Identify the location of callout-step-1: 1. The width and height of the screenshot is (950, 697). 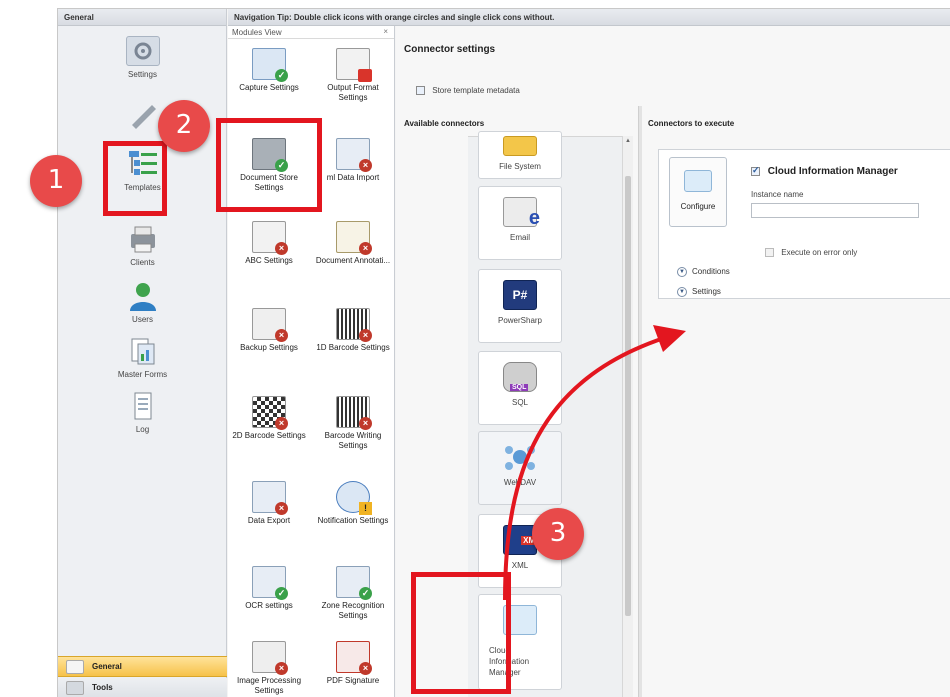
(56, 181).